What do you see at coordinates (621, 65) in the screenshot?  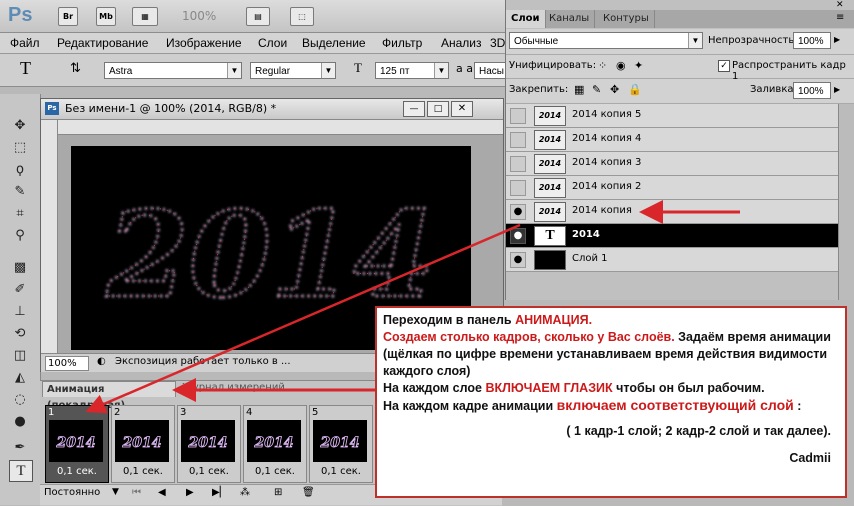 I see `unify-visibility-icon: ◉` at bounding box center [621, 65].